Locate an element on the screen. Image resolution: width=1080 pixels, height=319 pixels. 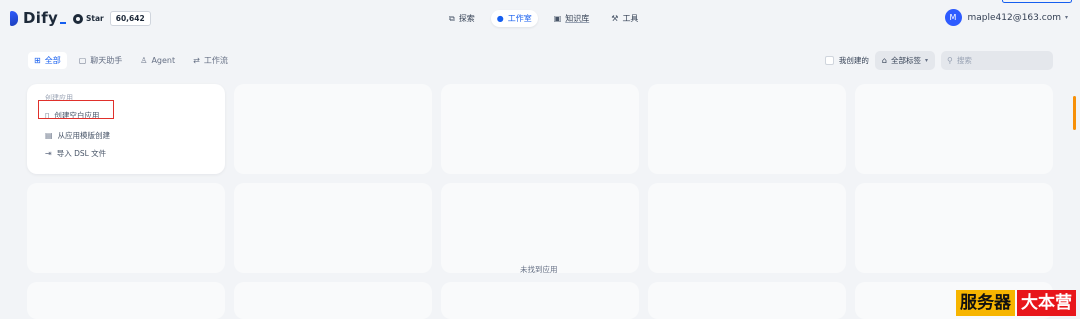
create-from-template-button: ▤ 从应用模版创建 is located at coordinates (77, 135).